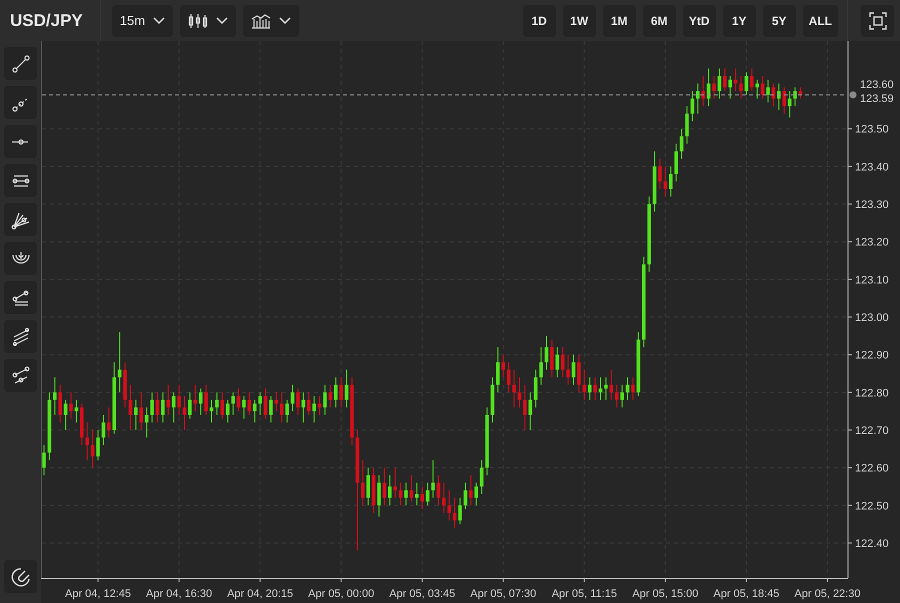 Image resolution: width=900 pixels, height=603 pixels. Describe the element at coordinates (539, 20) in the screenshot. I see `range-button: 1D` at that location.